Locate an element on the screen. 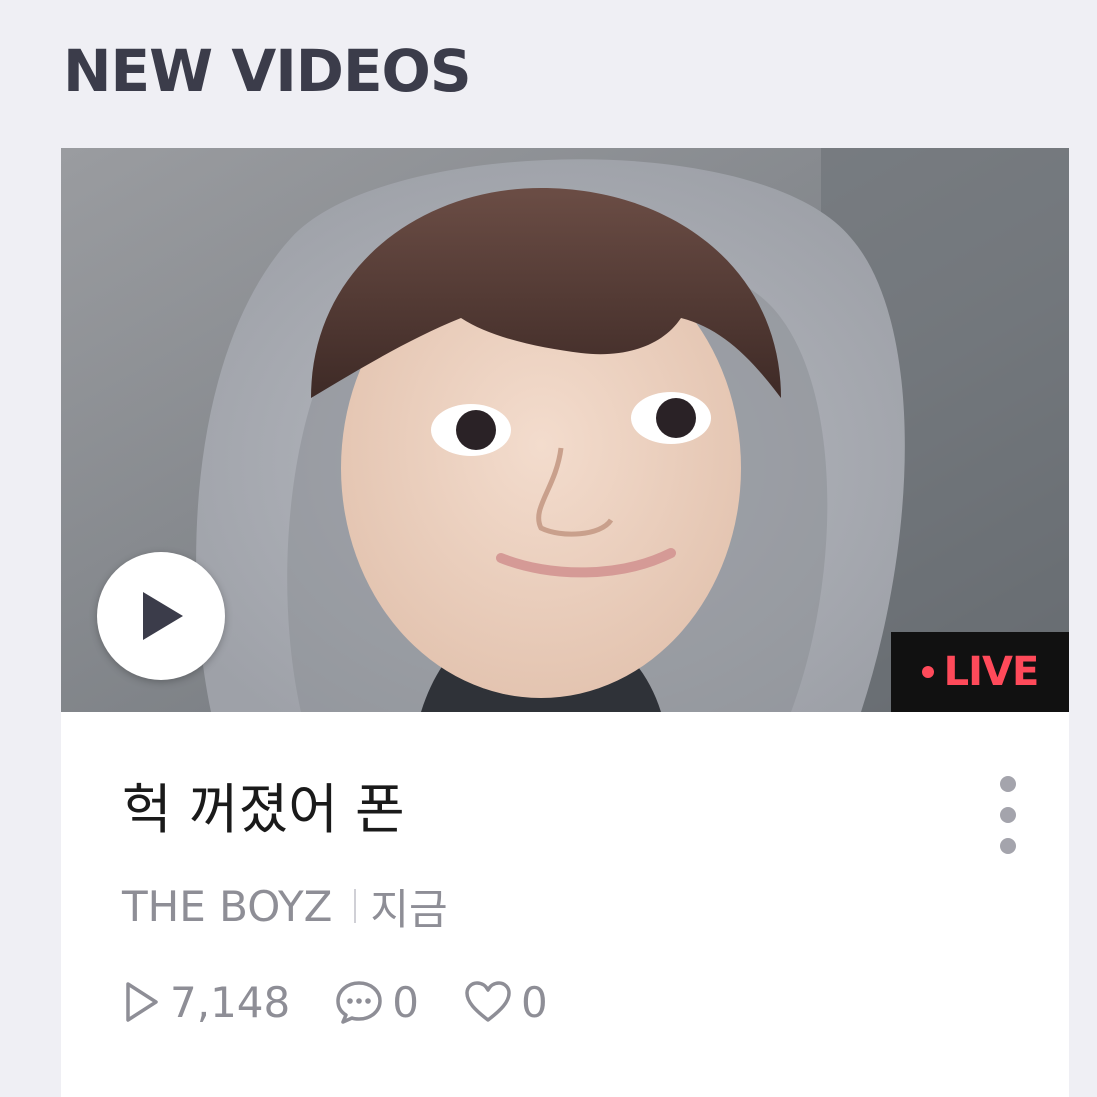 Image resolution: width=1097 pixels, height=1097 pixels. live-badge: LIVE is located at coordinates (980, 672).